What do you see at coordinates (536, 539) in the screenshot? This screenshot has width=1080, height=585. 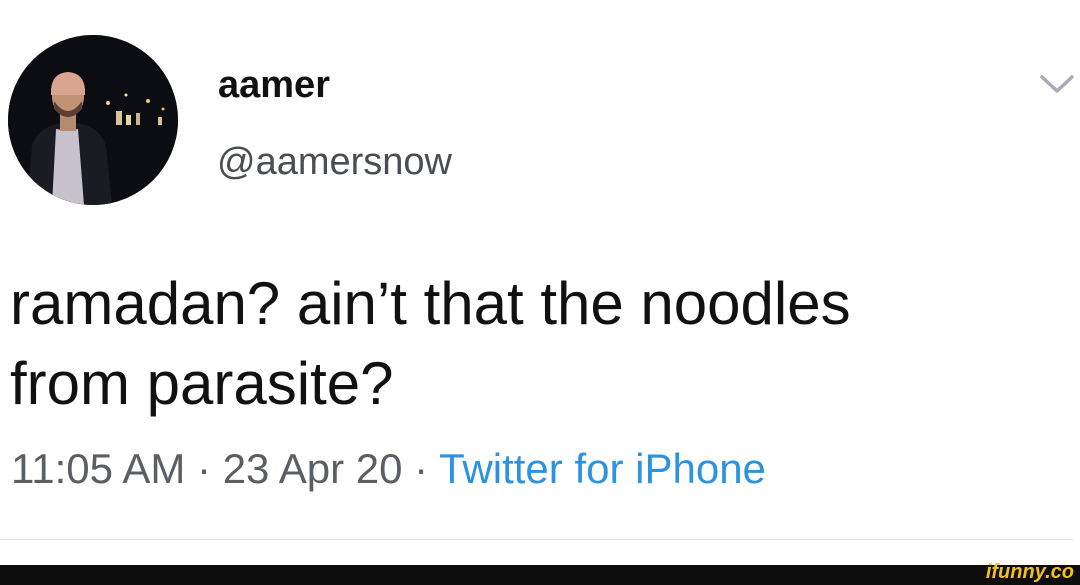 I see `divider` at bounding box center [536, 539].